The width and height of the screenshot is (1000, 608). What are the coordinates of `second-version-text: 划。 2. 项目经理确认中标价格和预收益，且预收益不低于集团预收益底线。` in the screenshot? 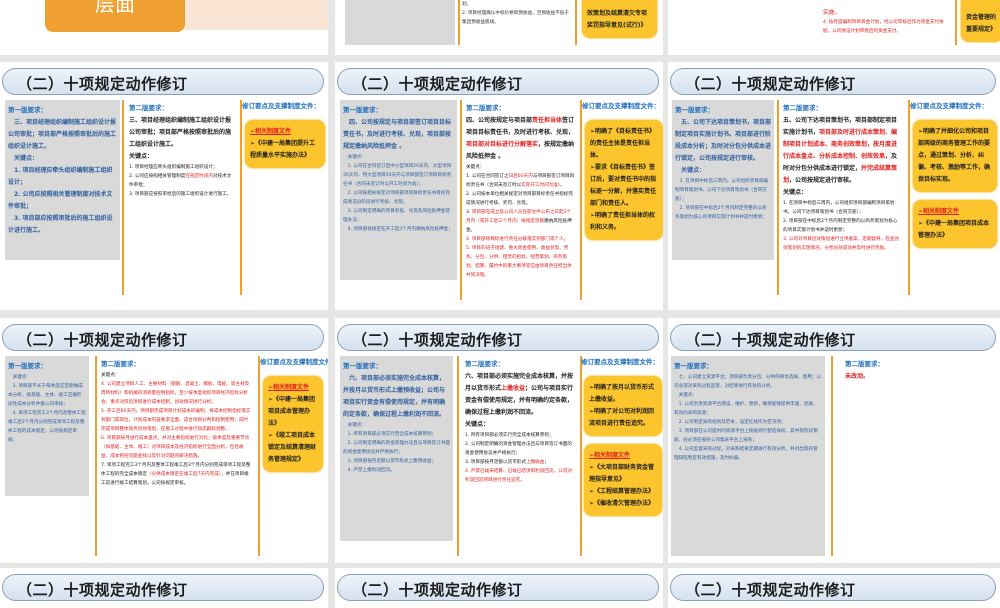 It's located at (515, 13).